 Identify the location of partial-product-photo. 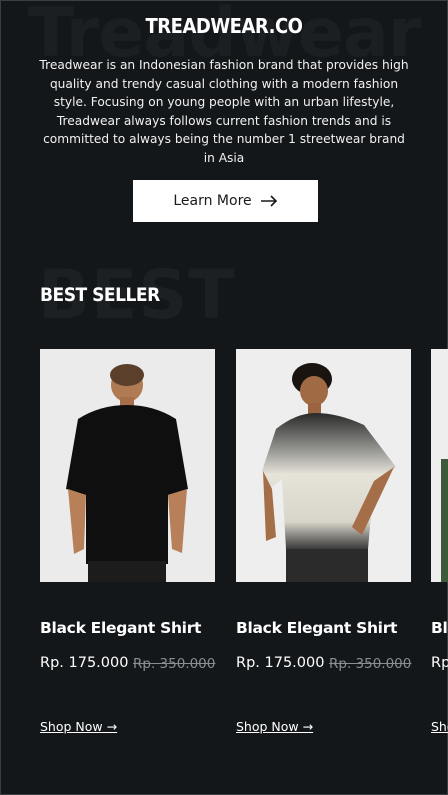
(439, 465).